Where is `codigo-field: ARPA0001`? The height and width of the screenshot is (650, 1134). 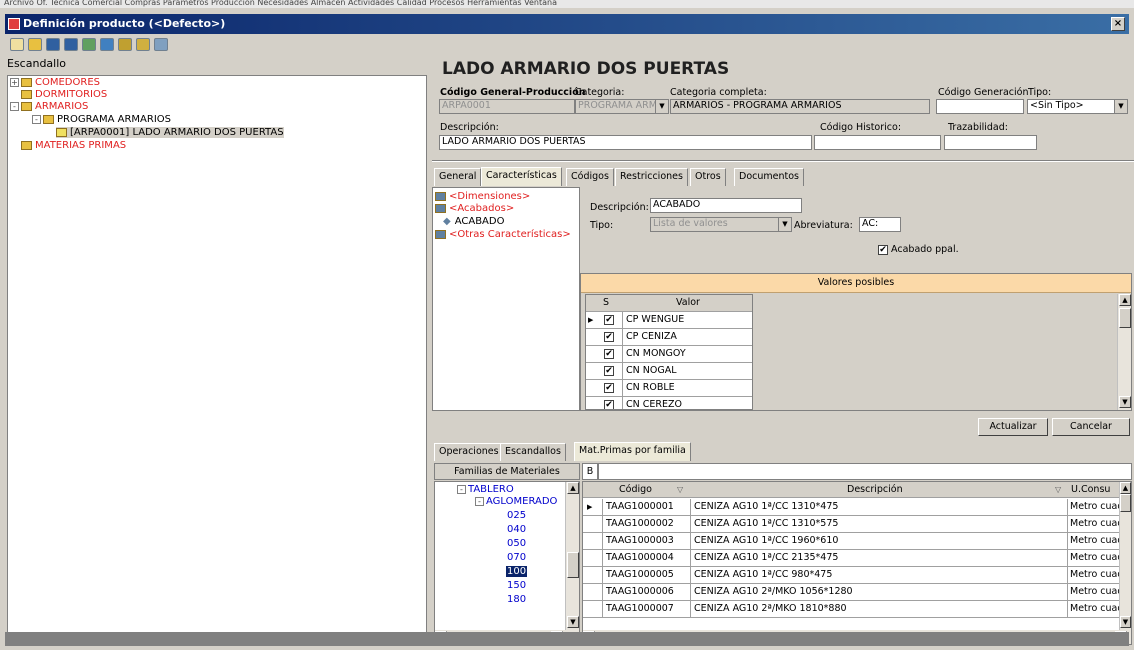
codigo-field: ARPA0001 is located at coordinates (507, 106).